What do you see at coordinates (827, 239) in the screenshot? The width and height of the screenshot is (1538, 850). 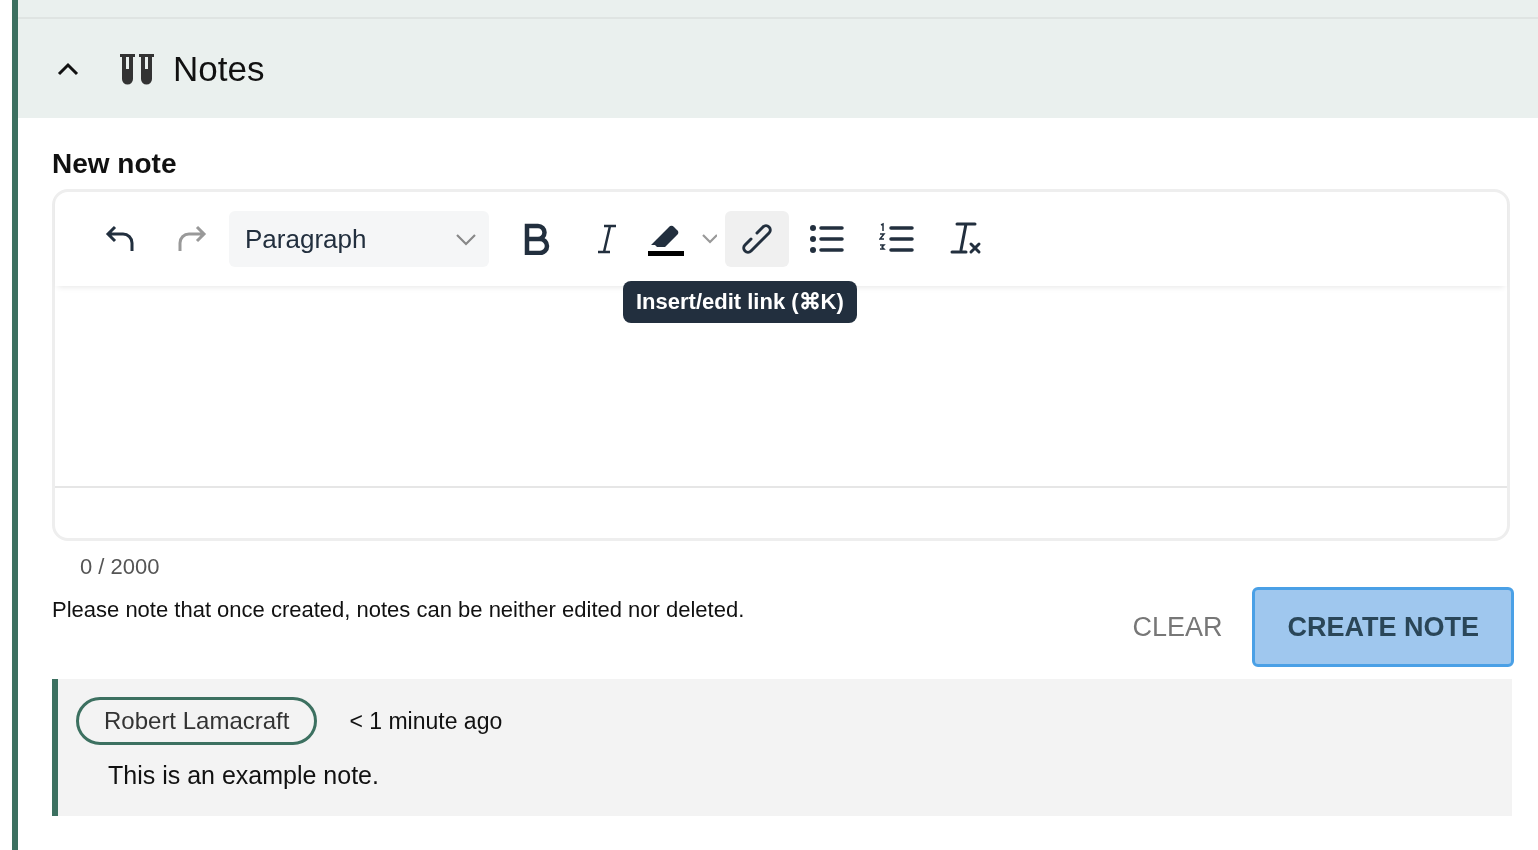 I see `bulleted-list-icon` at bounding box center [827, 239].